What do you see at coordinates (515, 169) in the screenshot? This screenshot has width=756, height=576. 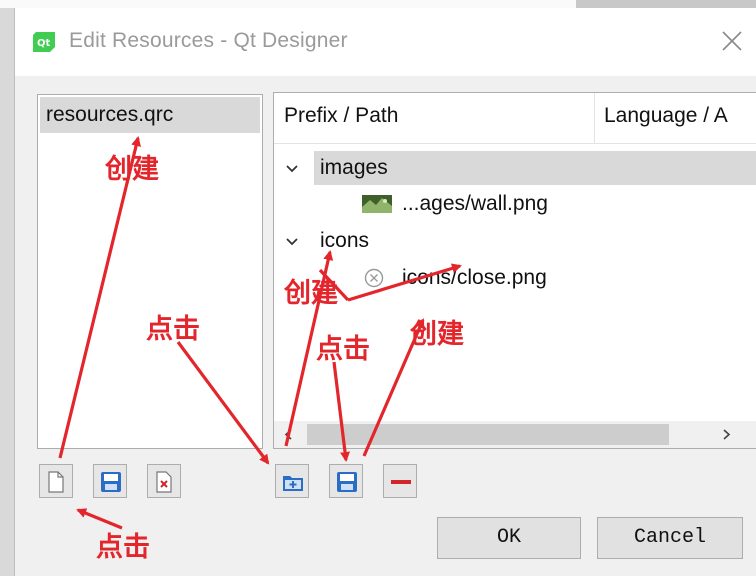 I see `tree-row-images: images` at bounding box center [515, 169].